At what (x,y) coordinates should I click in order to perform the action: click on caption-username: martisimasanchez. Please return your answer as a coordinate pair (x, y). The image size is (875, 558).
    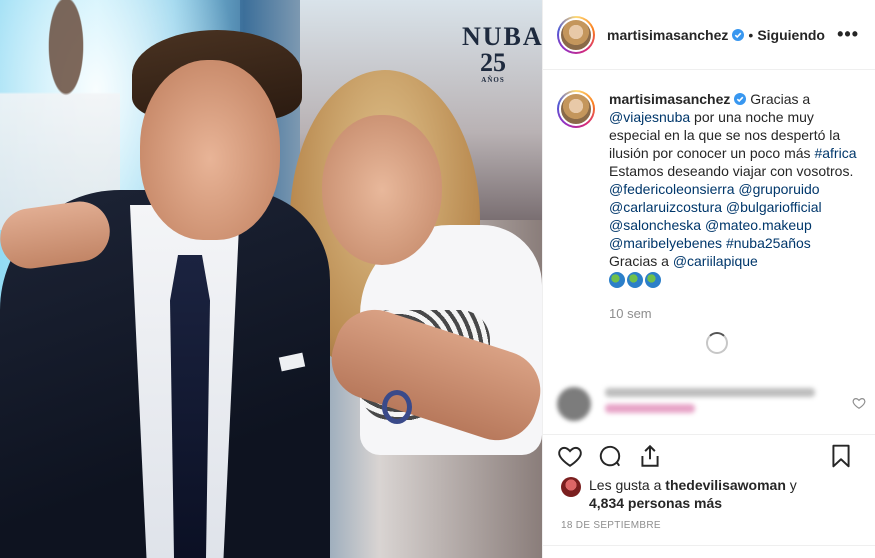
    Looking at the image, I should click on (669, 99).